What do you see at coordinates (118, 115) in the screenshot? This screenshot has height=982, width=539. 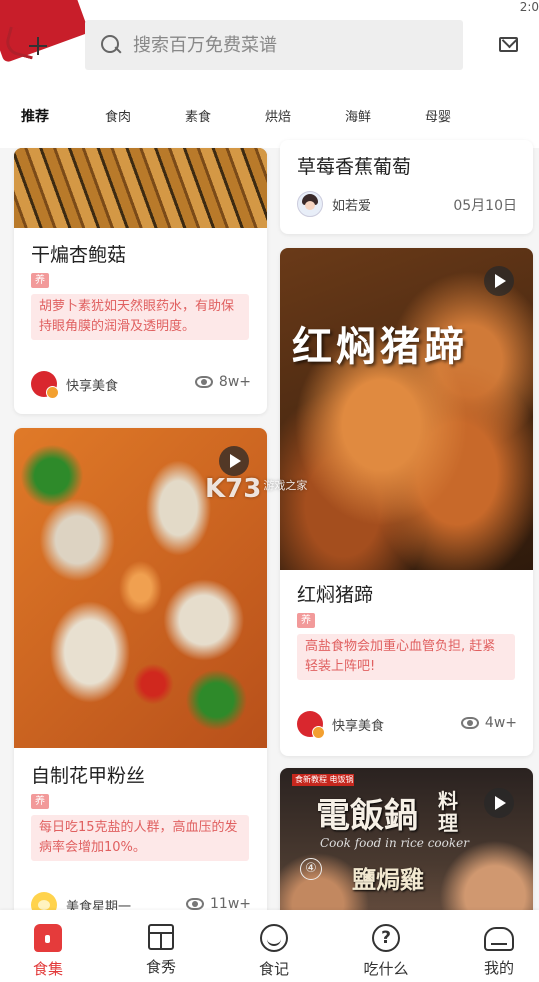 I see `tab-meat: 食肉` at bounding box center [118, 115].